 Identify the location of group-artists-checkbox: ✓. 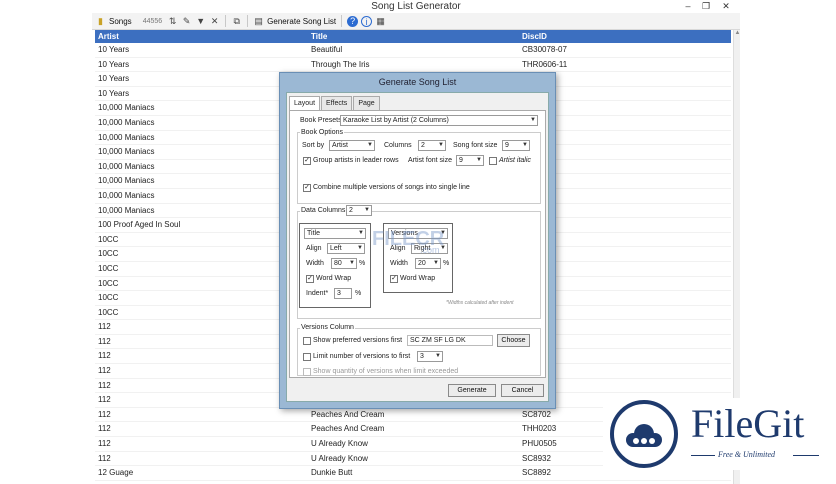
(307, 161).